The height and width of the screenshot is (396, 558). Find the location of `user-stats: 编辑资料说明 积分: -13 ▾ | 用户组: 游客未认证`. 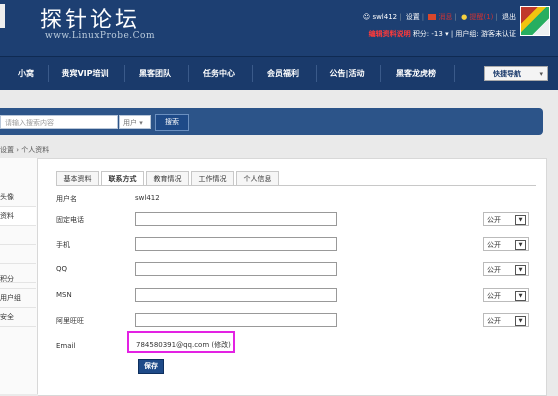

user-stats: 编辑资料说明 积分: -13 ▾ | 用户组: 游客未认证 is located at coordinates (442, 34).